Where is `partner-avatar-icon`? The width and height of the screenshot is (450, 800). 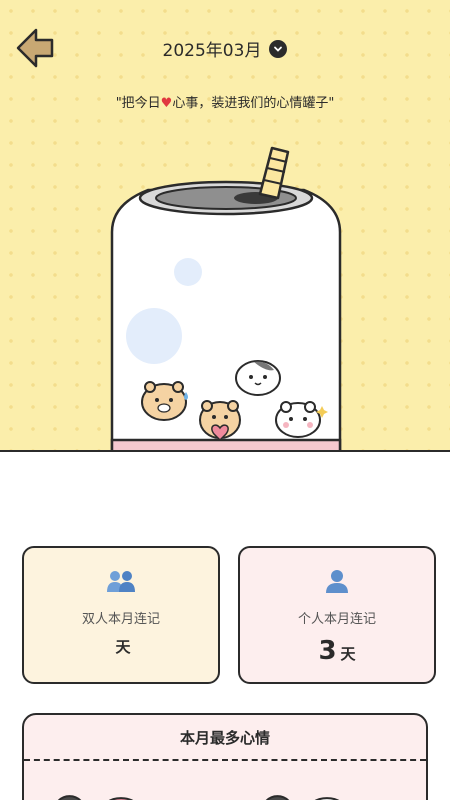 partner-avatar-icon is located at coordinates (69, 797).